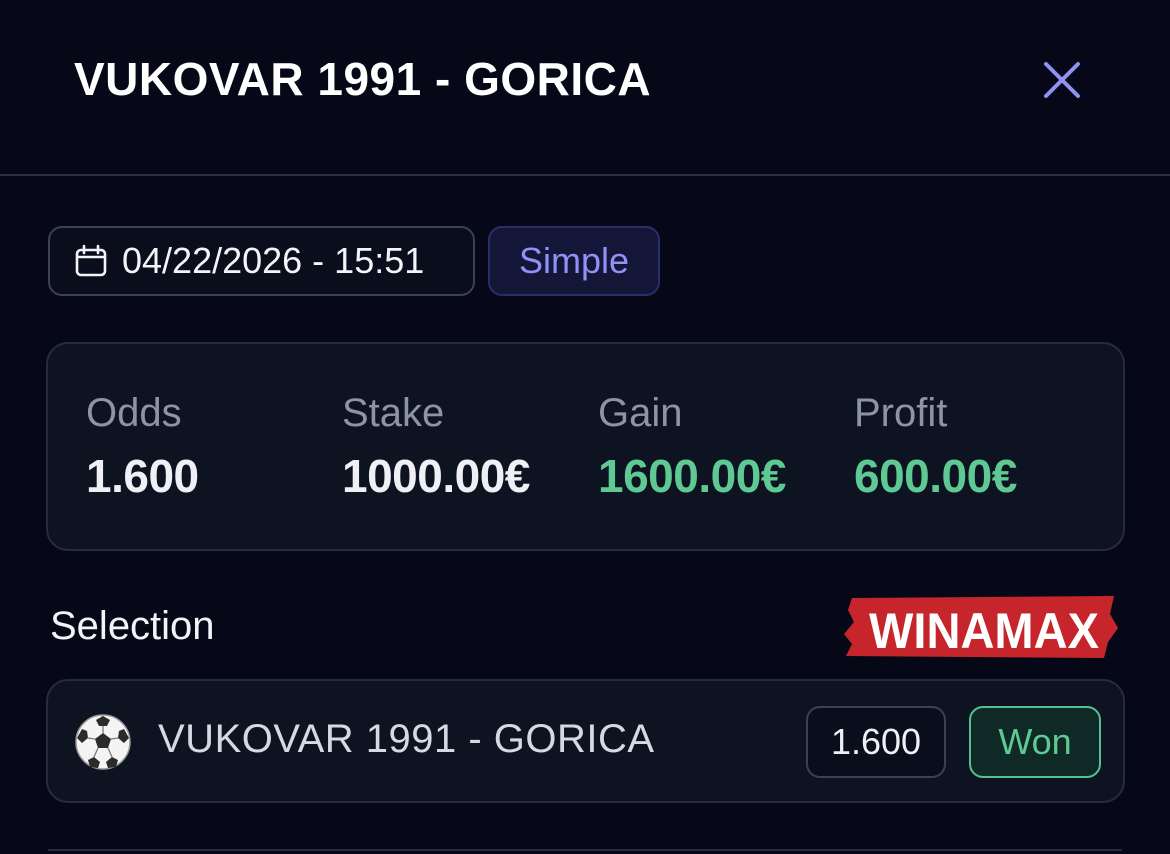 This screenshot has height=854, width=1170. I want to click on bet-type-label: Simple, so click(574, 260).